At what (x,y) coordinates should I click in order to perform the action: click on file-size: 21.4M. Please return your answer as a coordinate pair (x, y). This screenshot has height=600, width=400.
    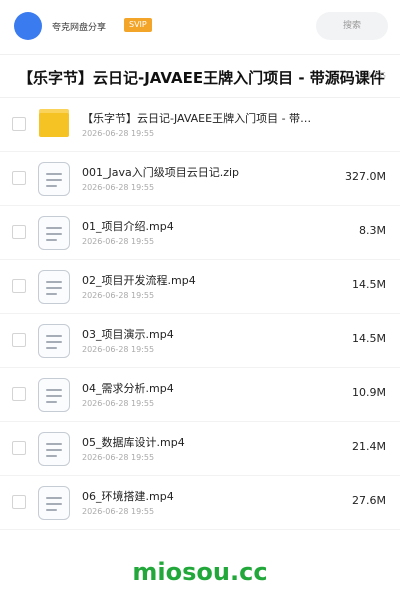
    Looking at the image, I should click on (369, 446).